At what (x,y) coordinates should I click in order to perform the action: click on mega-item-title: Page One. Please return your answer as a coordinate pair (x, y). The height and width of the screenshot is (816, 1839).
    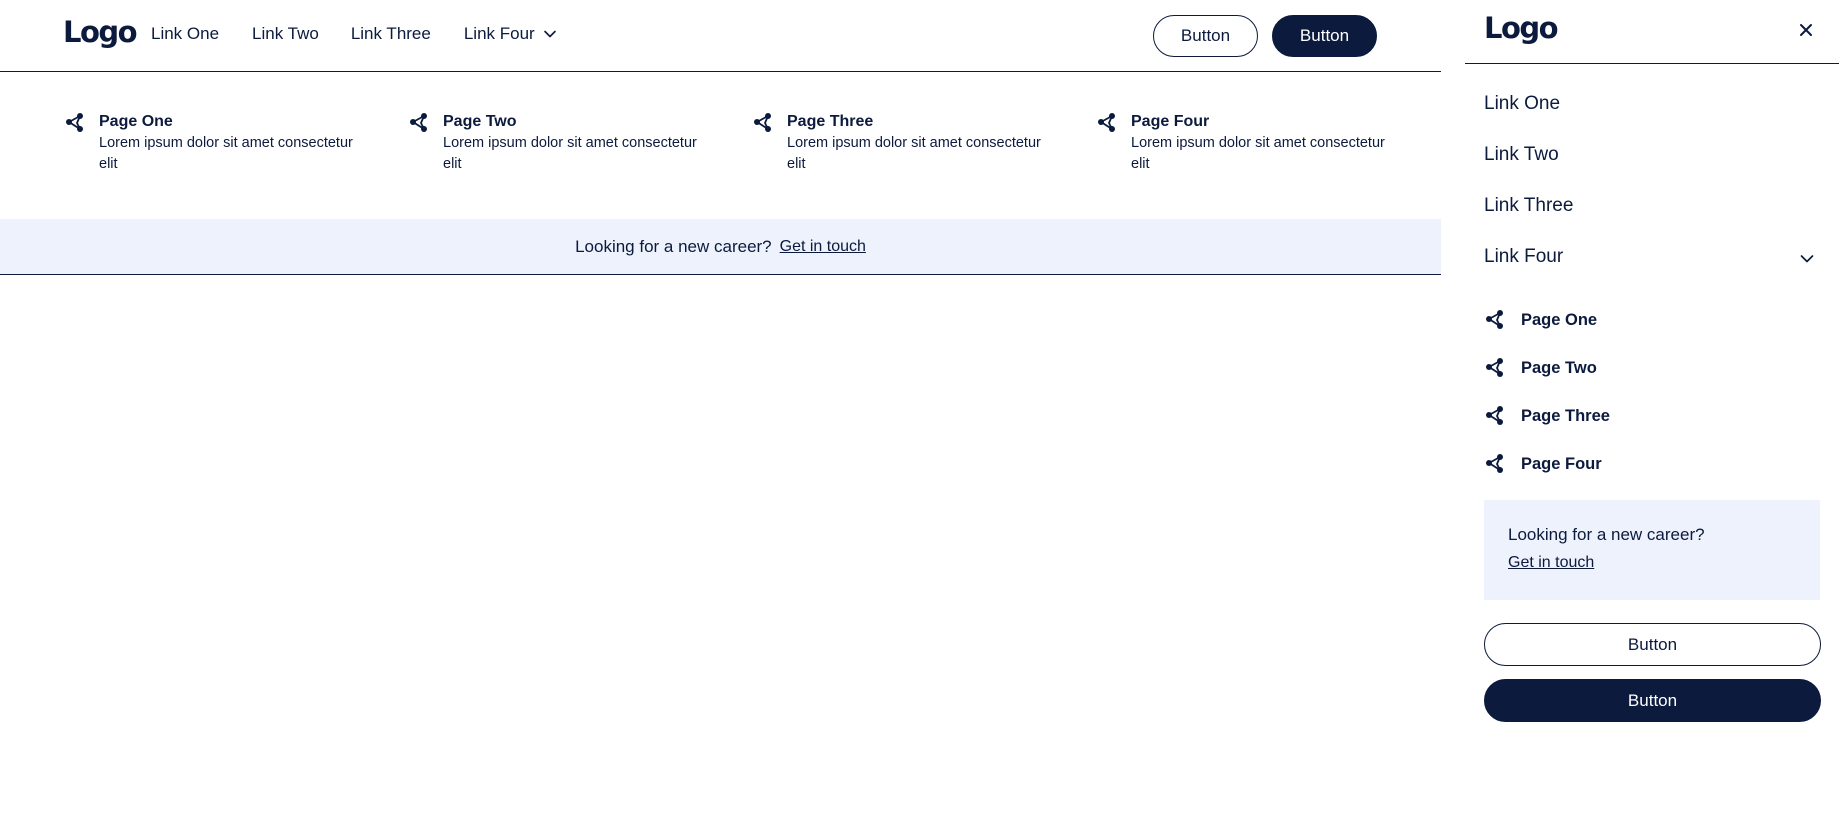
    Looking at the image, I should click on (136, 121).